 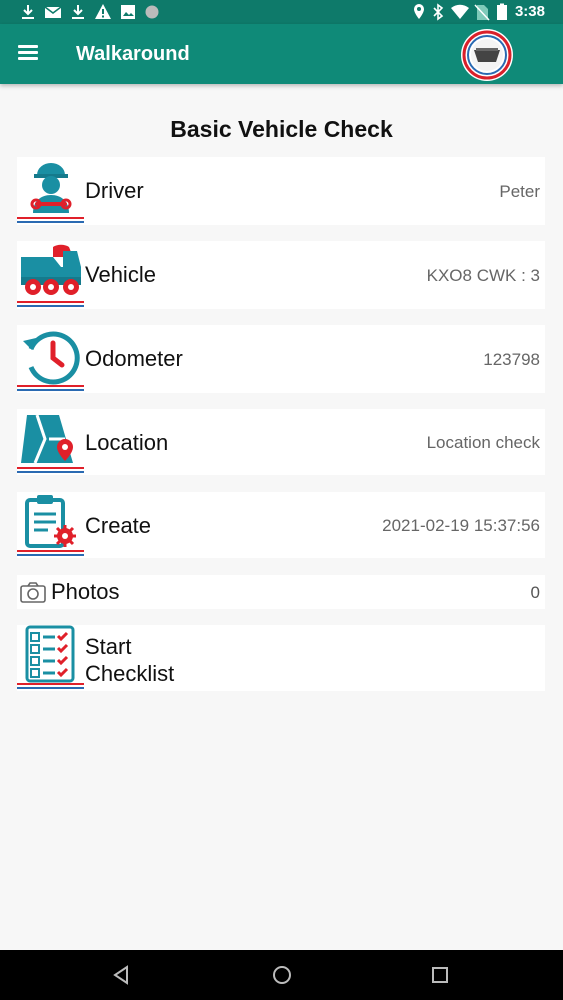 I want to click on bluetooth-icon, so click(x=438, y=12).